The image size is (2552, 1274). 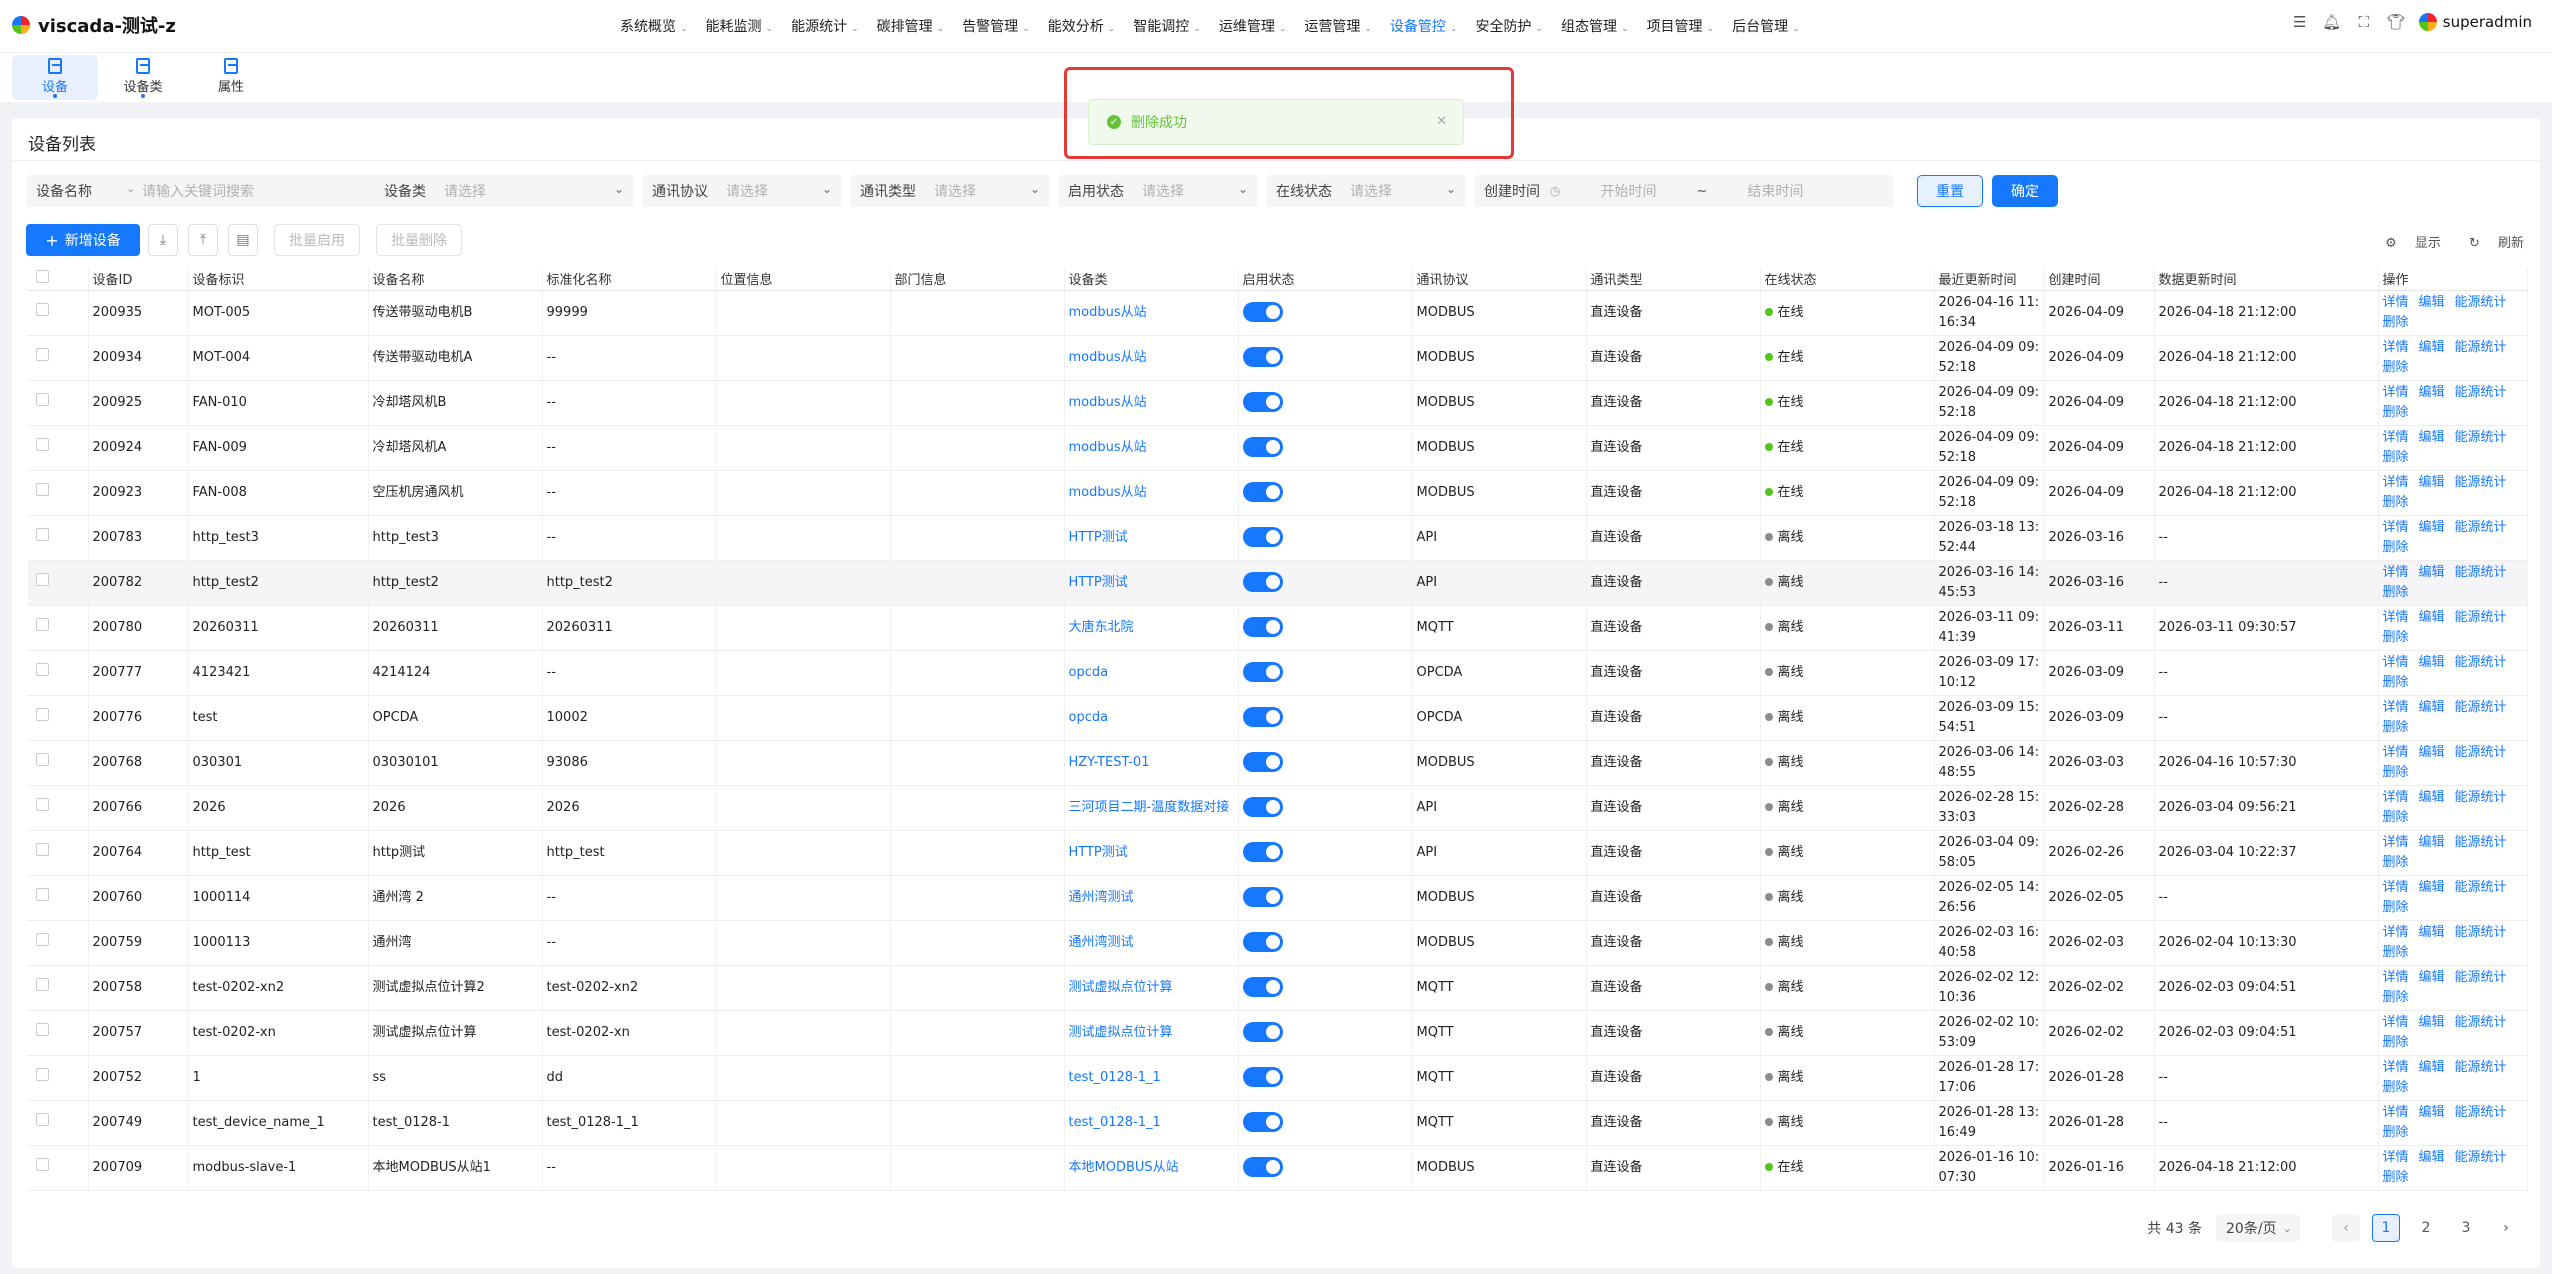 I want to click on fullscreen-icon: ⛶, so click(x=2364, y=22).